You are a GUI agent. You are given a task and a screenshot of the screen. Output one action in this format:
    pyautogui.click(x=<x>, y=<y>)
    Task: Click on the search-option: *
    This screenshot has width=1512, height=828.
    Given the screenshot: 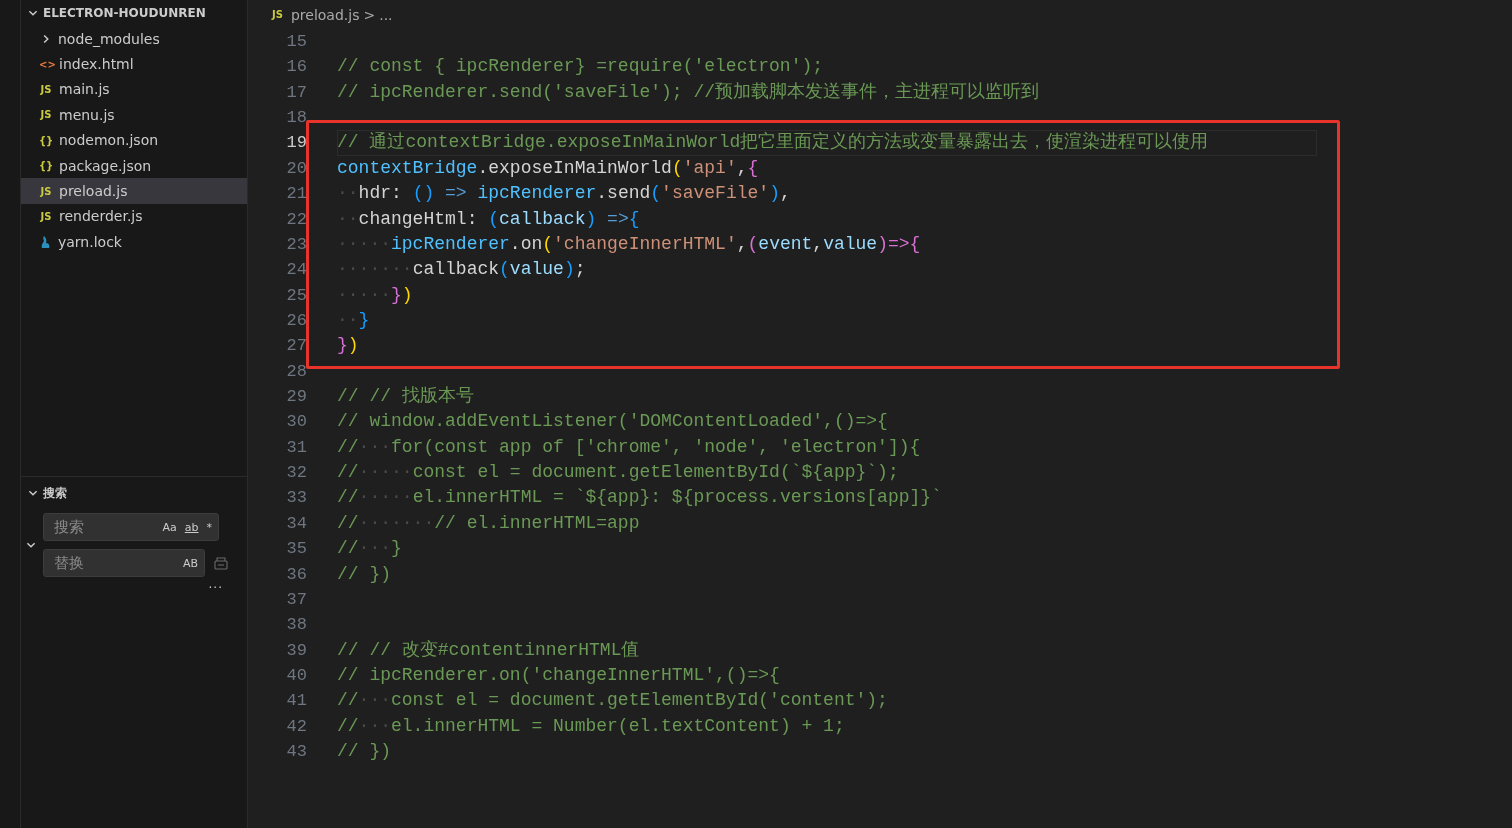 What is the action you would take?
    pyautogui.click(x=209, y=527)
    